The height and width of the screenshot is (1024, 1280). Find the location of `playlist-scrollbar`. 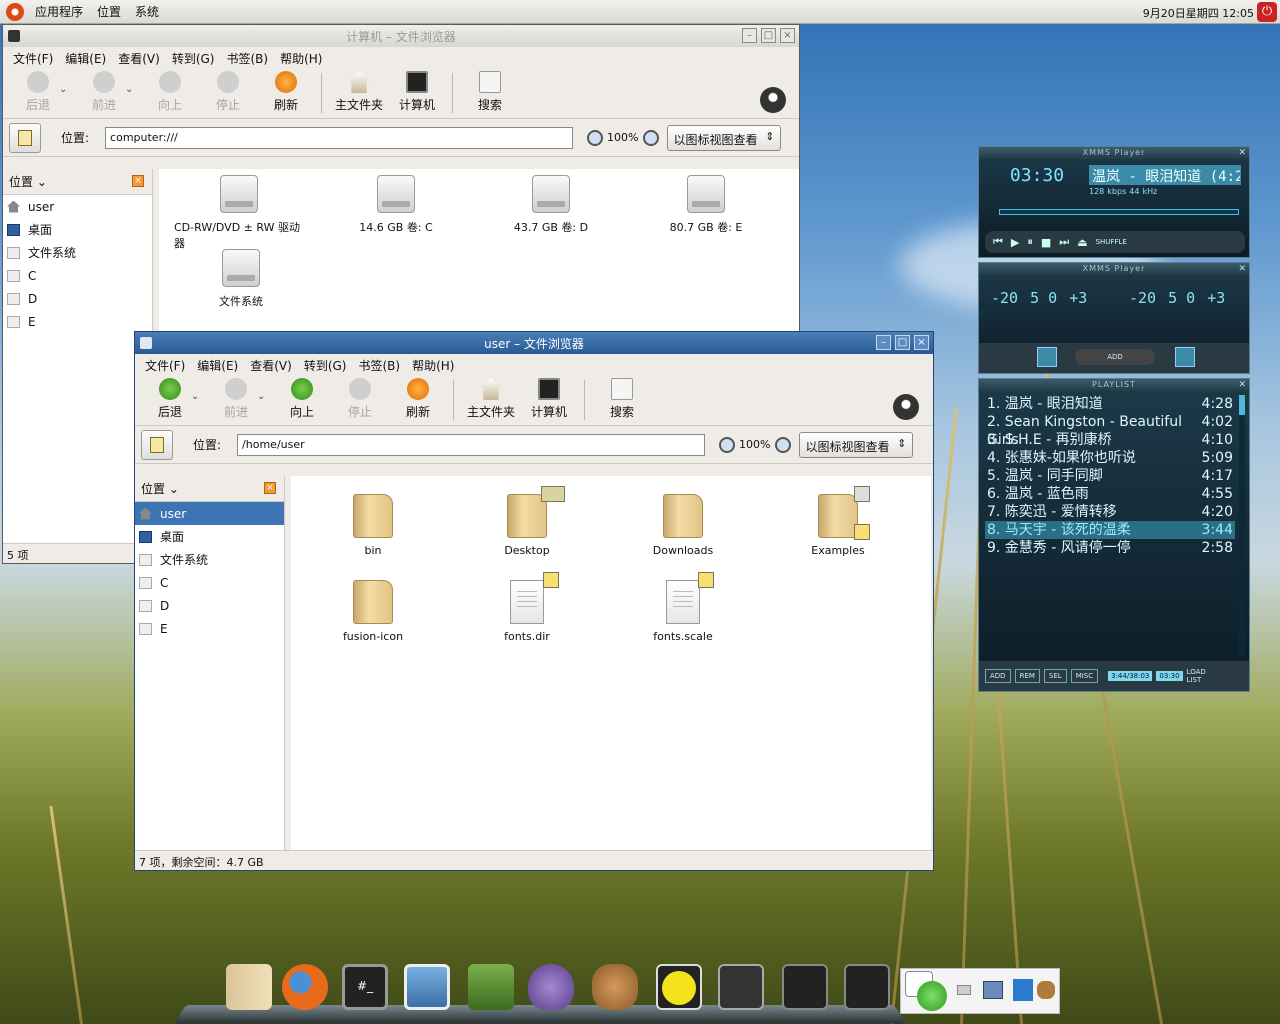

playlist-scrollbar is located at coordinates (1242, 526).